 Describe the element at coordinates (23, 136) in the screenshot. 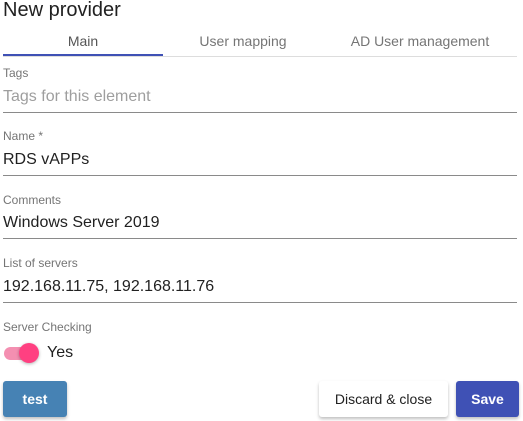

I see `name-label: Name *` at that location.